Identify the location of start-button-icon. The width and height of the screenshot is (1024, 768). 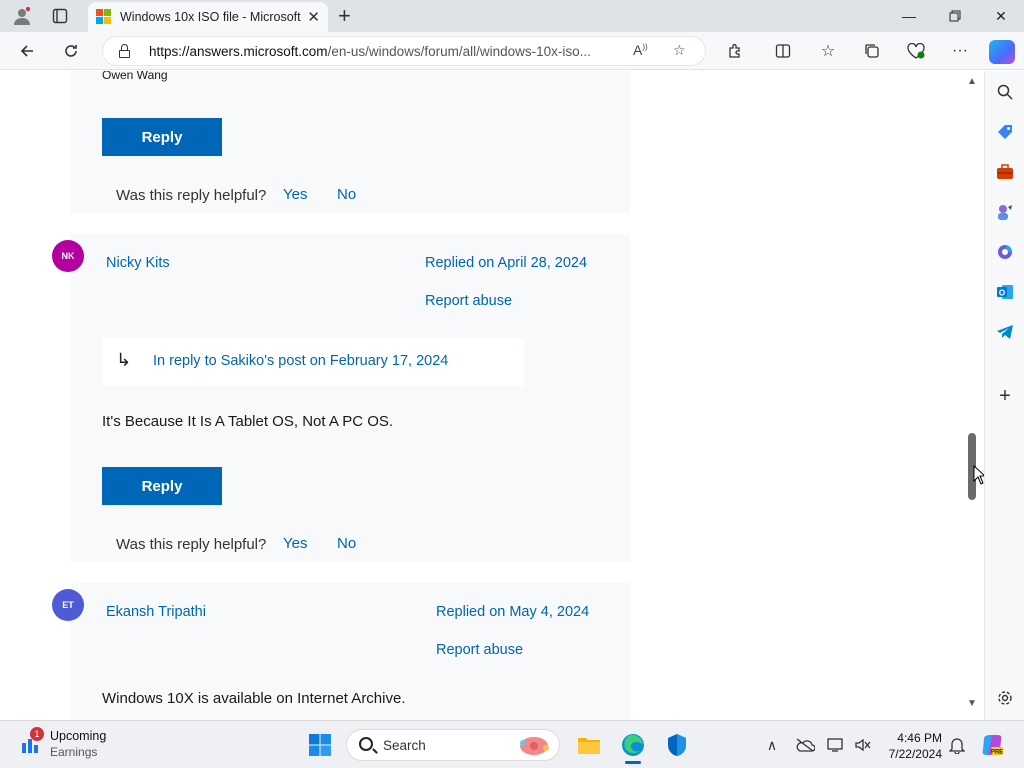
(320, 745).